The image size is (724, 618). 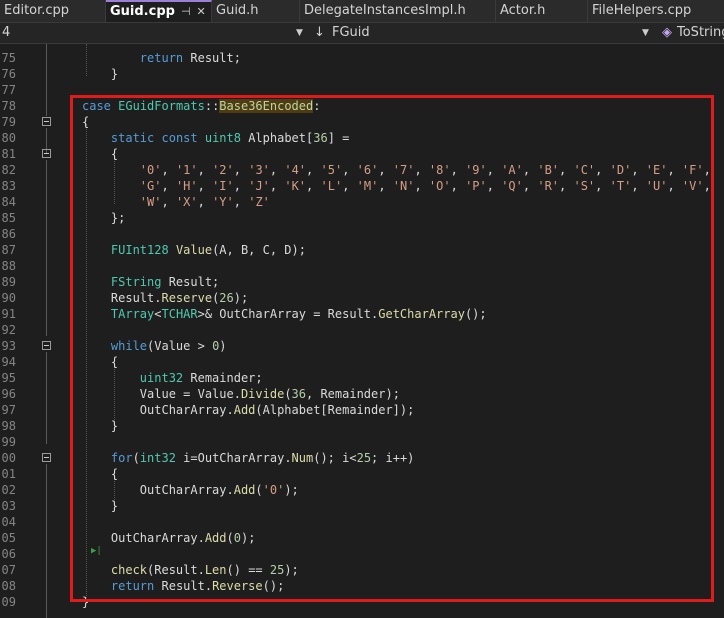 What do you see at coordinates (385, 10) in the screenshot?
I see `tab-label: DelegateInstancesImpl.h` at bounding box center [385, 10].